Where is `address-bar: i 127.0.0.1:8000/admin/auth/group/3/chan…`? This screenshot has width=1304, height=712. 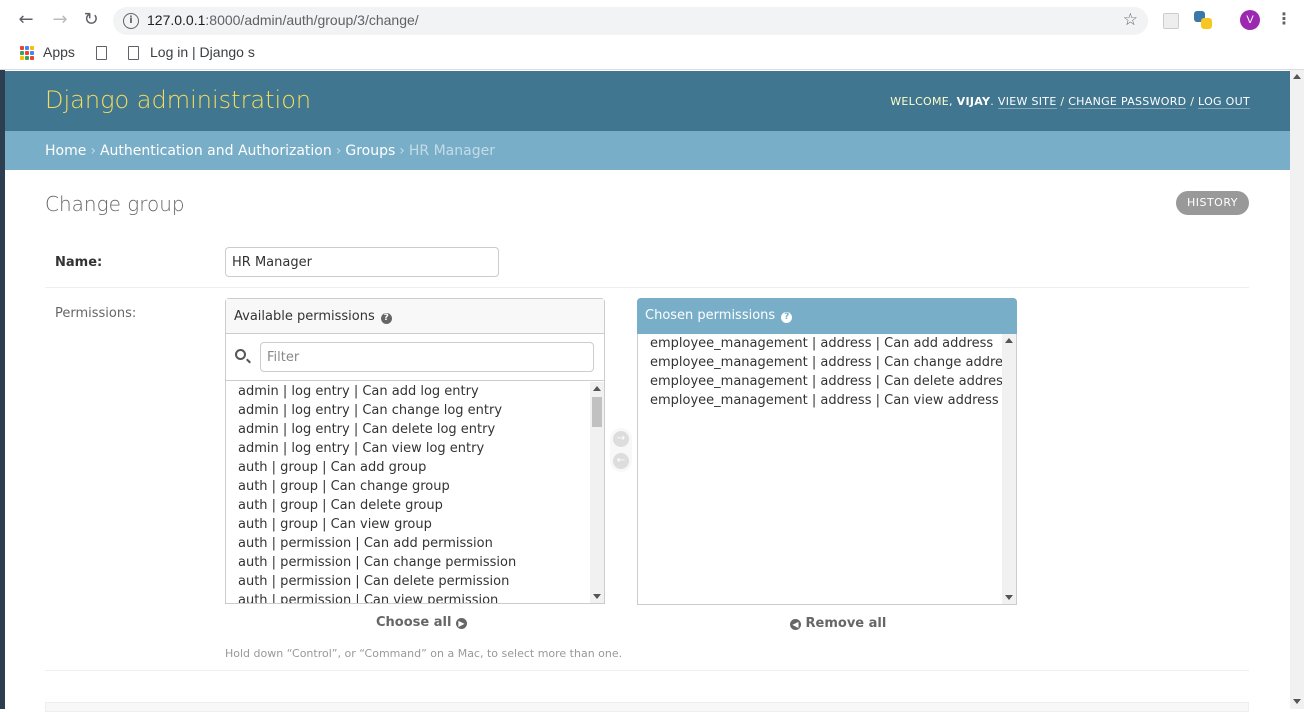 address-bar: i 127.0.0.1:8000/admin/auth/group/3/chan… is located at coordinates (630, 21).